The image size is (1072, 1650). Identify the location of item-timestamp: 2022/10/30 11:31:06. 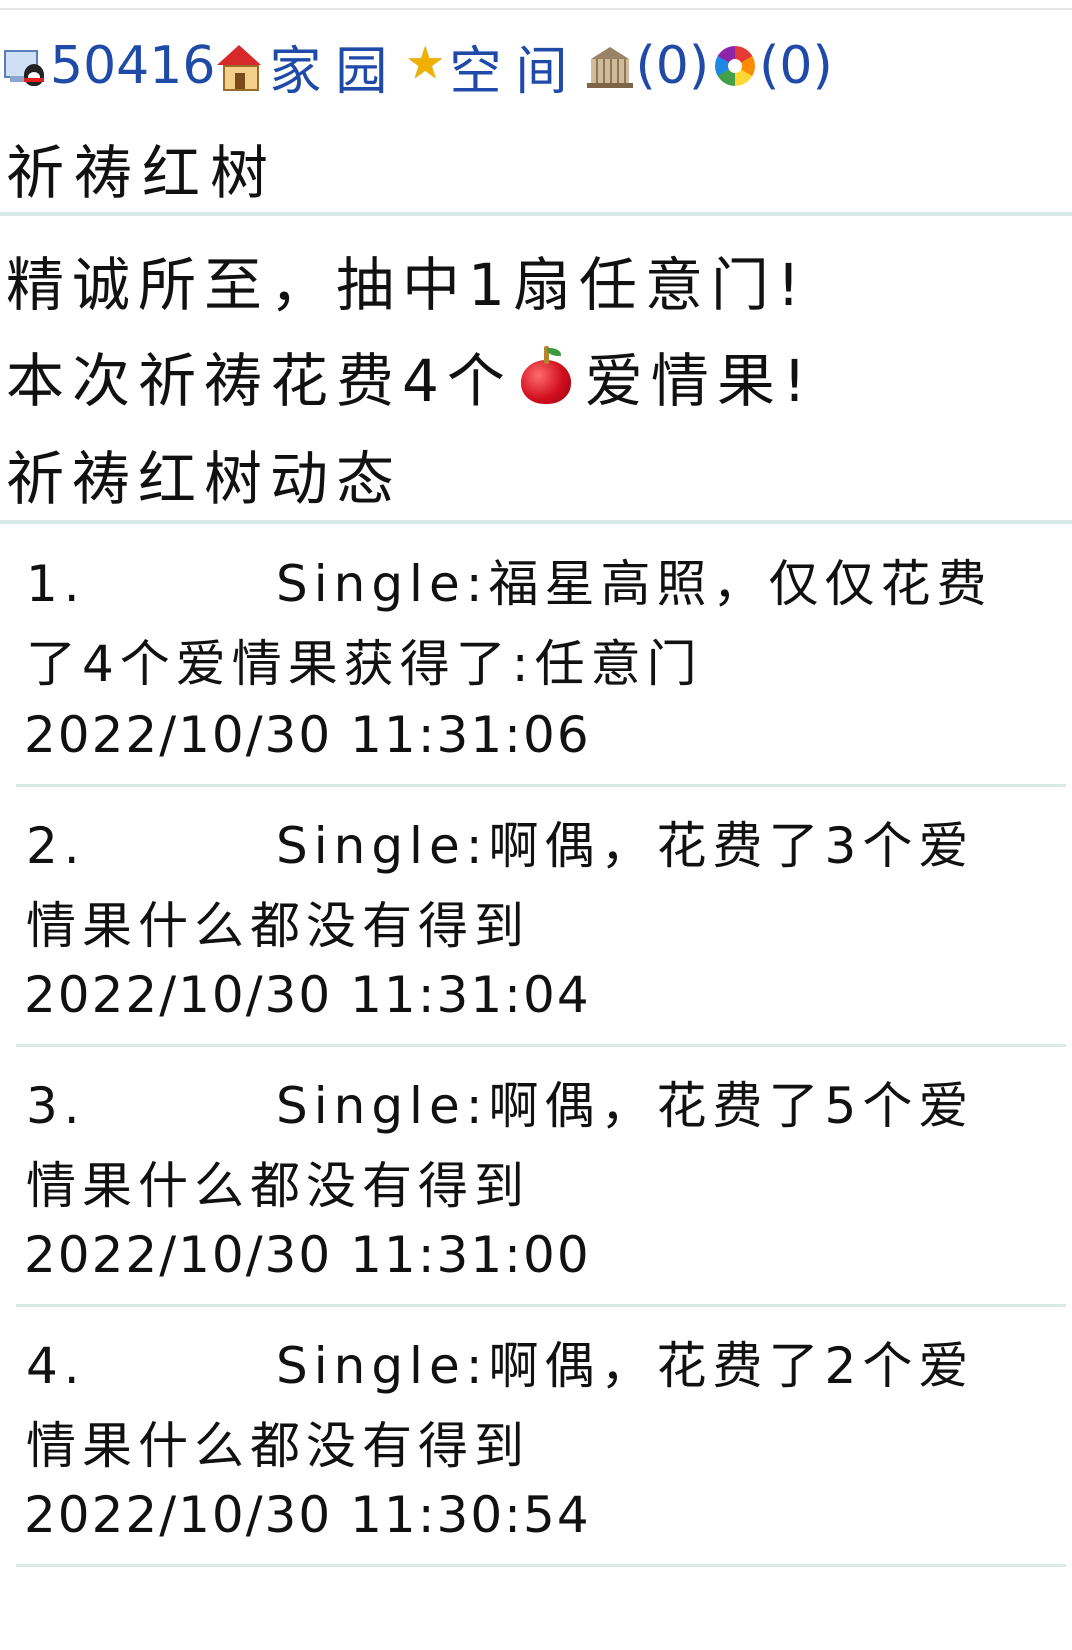
(307, 735).